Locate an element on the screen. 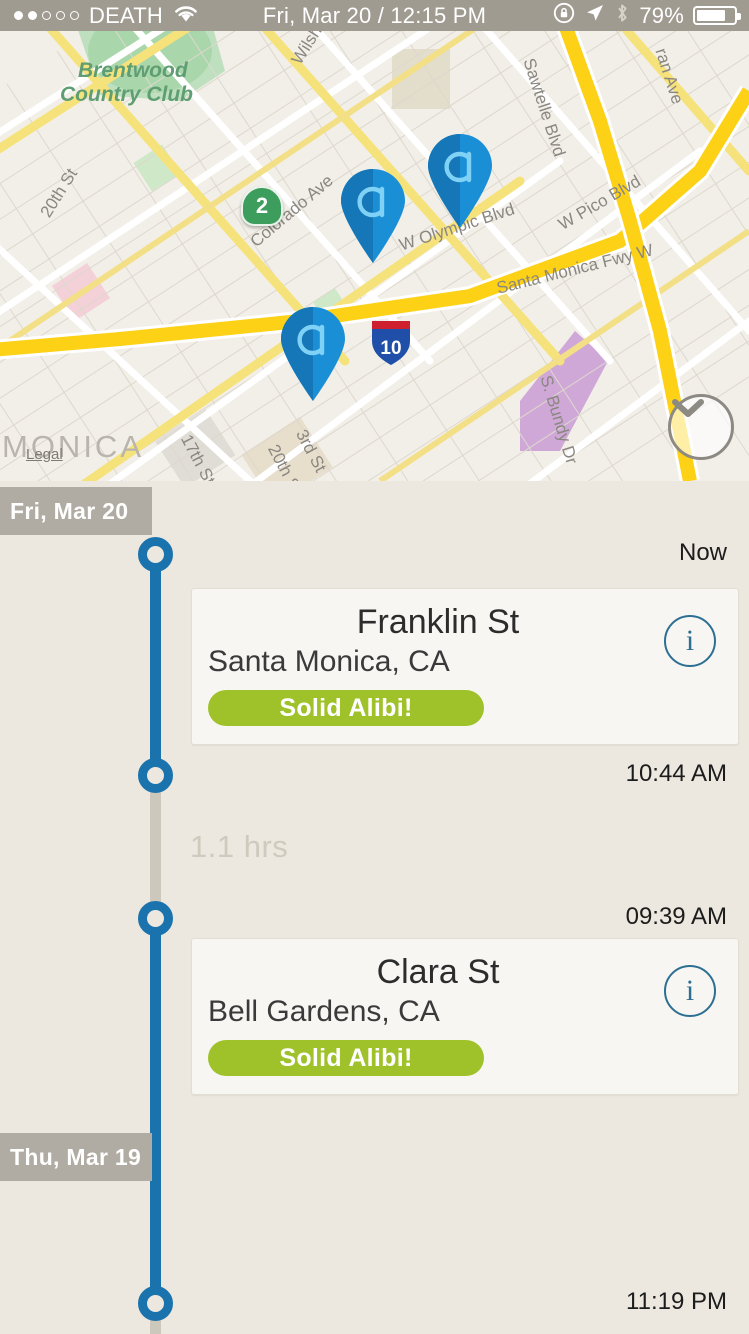 The image size is (749, 1334). place-street: Franklin St is located at coordinates (438, 622).